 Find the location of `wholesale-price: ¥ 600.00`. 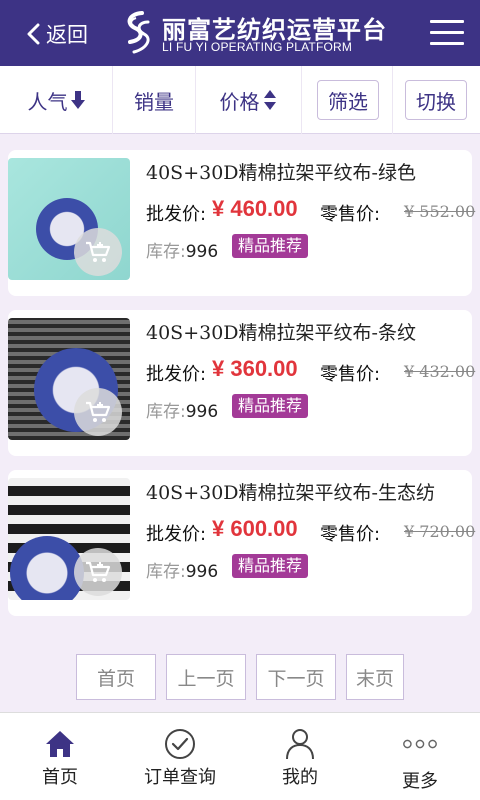

wholesale-price: ¥ 600.00 is located at coordinates (255, 528).